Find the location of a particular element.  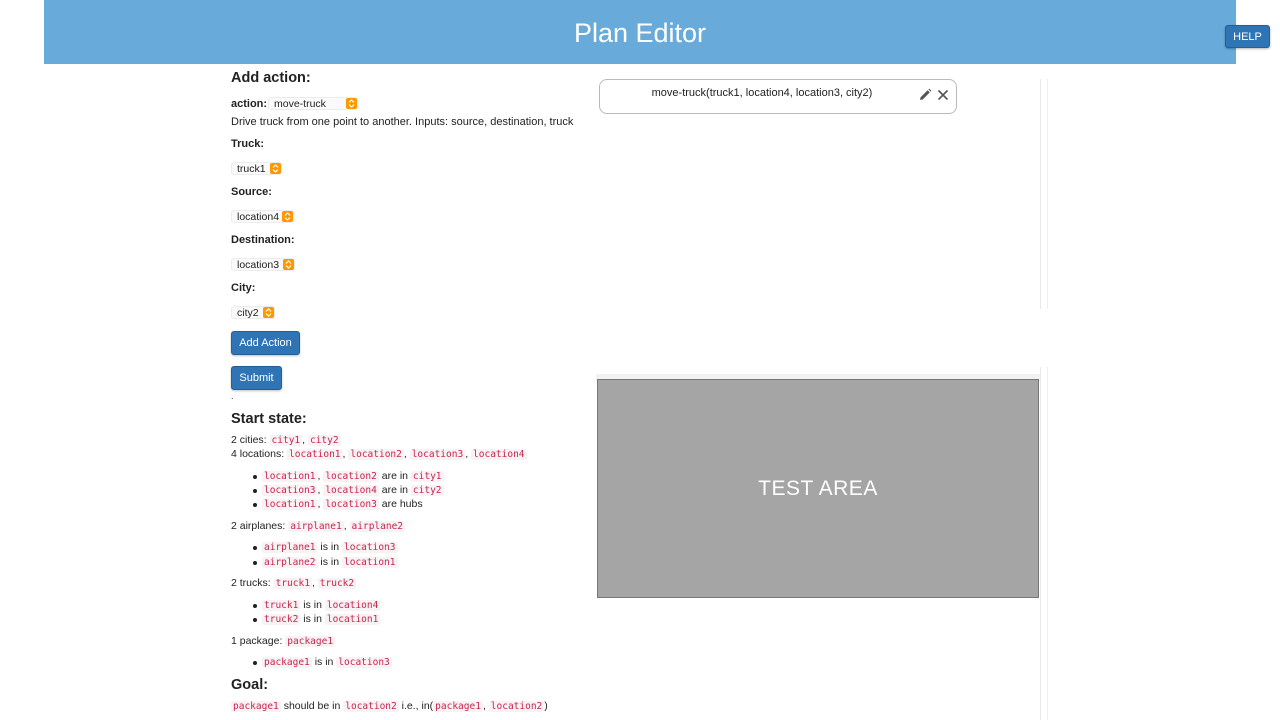

list-item: truck1 is in location4 is located at coordinates (316, 605).